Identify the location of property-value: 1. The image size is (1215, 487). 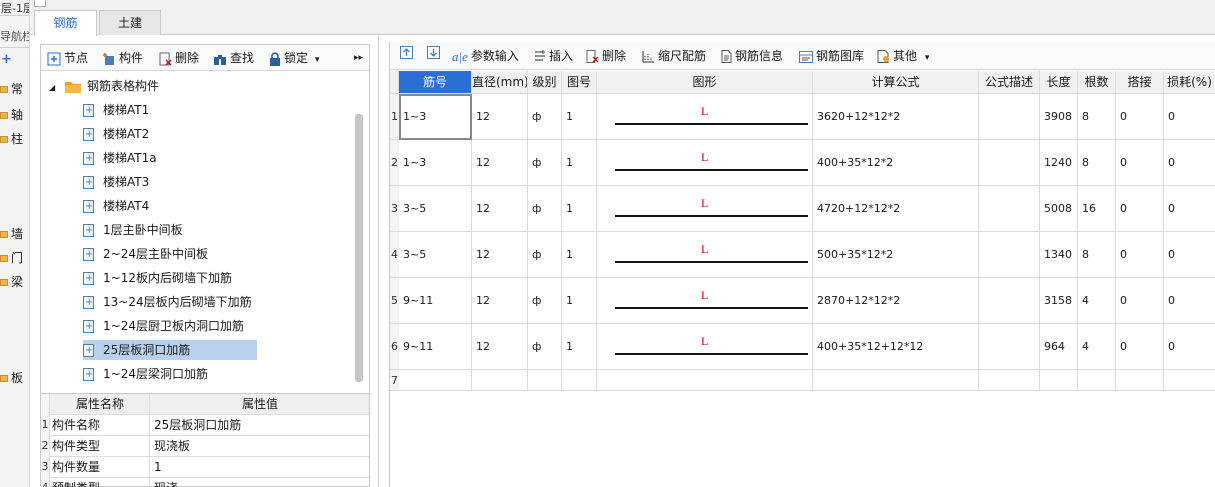
(260, 467).